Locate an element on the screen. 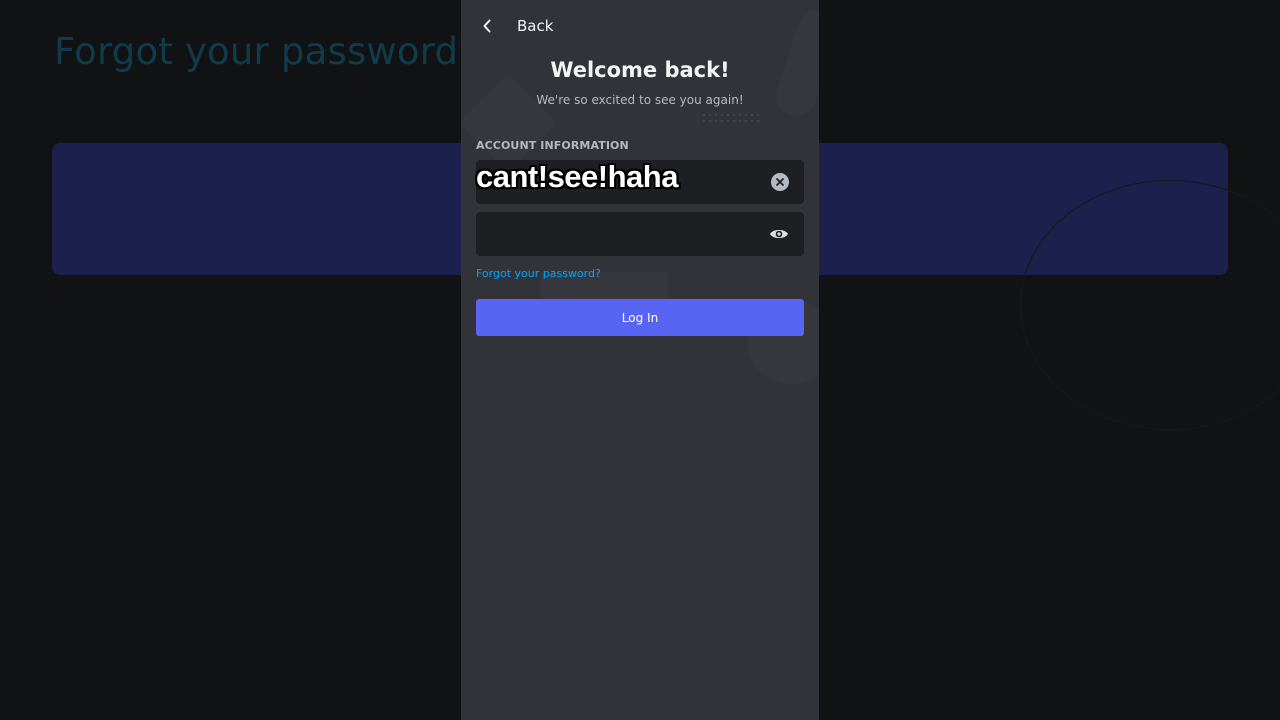  decoration-dots is located at coordinates (731, 119).